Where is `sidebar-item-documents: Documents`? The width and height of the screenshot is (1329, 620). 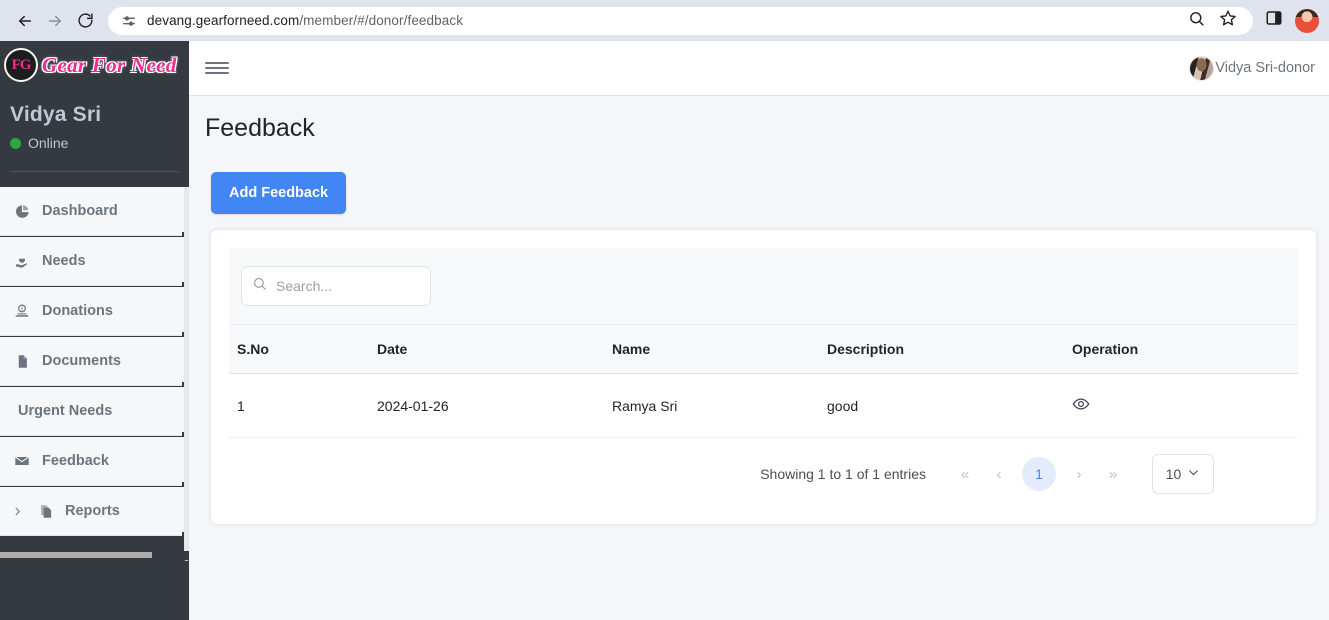 sidebar-item-documents: Documents is located at coordinates (94, 361).